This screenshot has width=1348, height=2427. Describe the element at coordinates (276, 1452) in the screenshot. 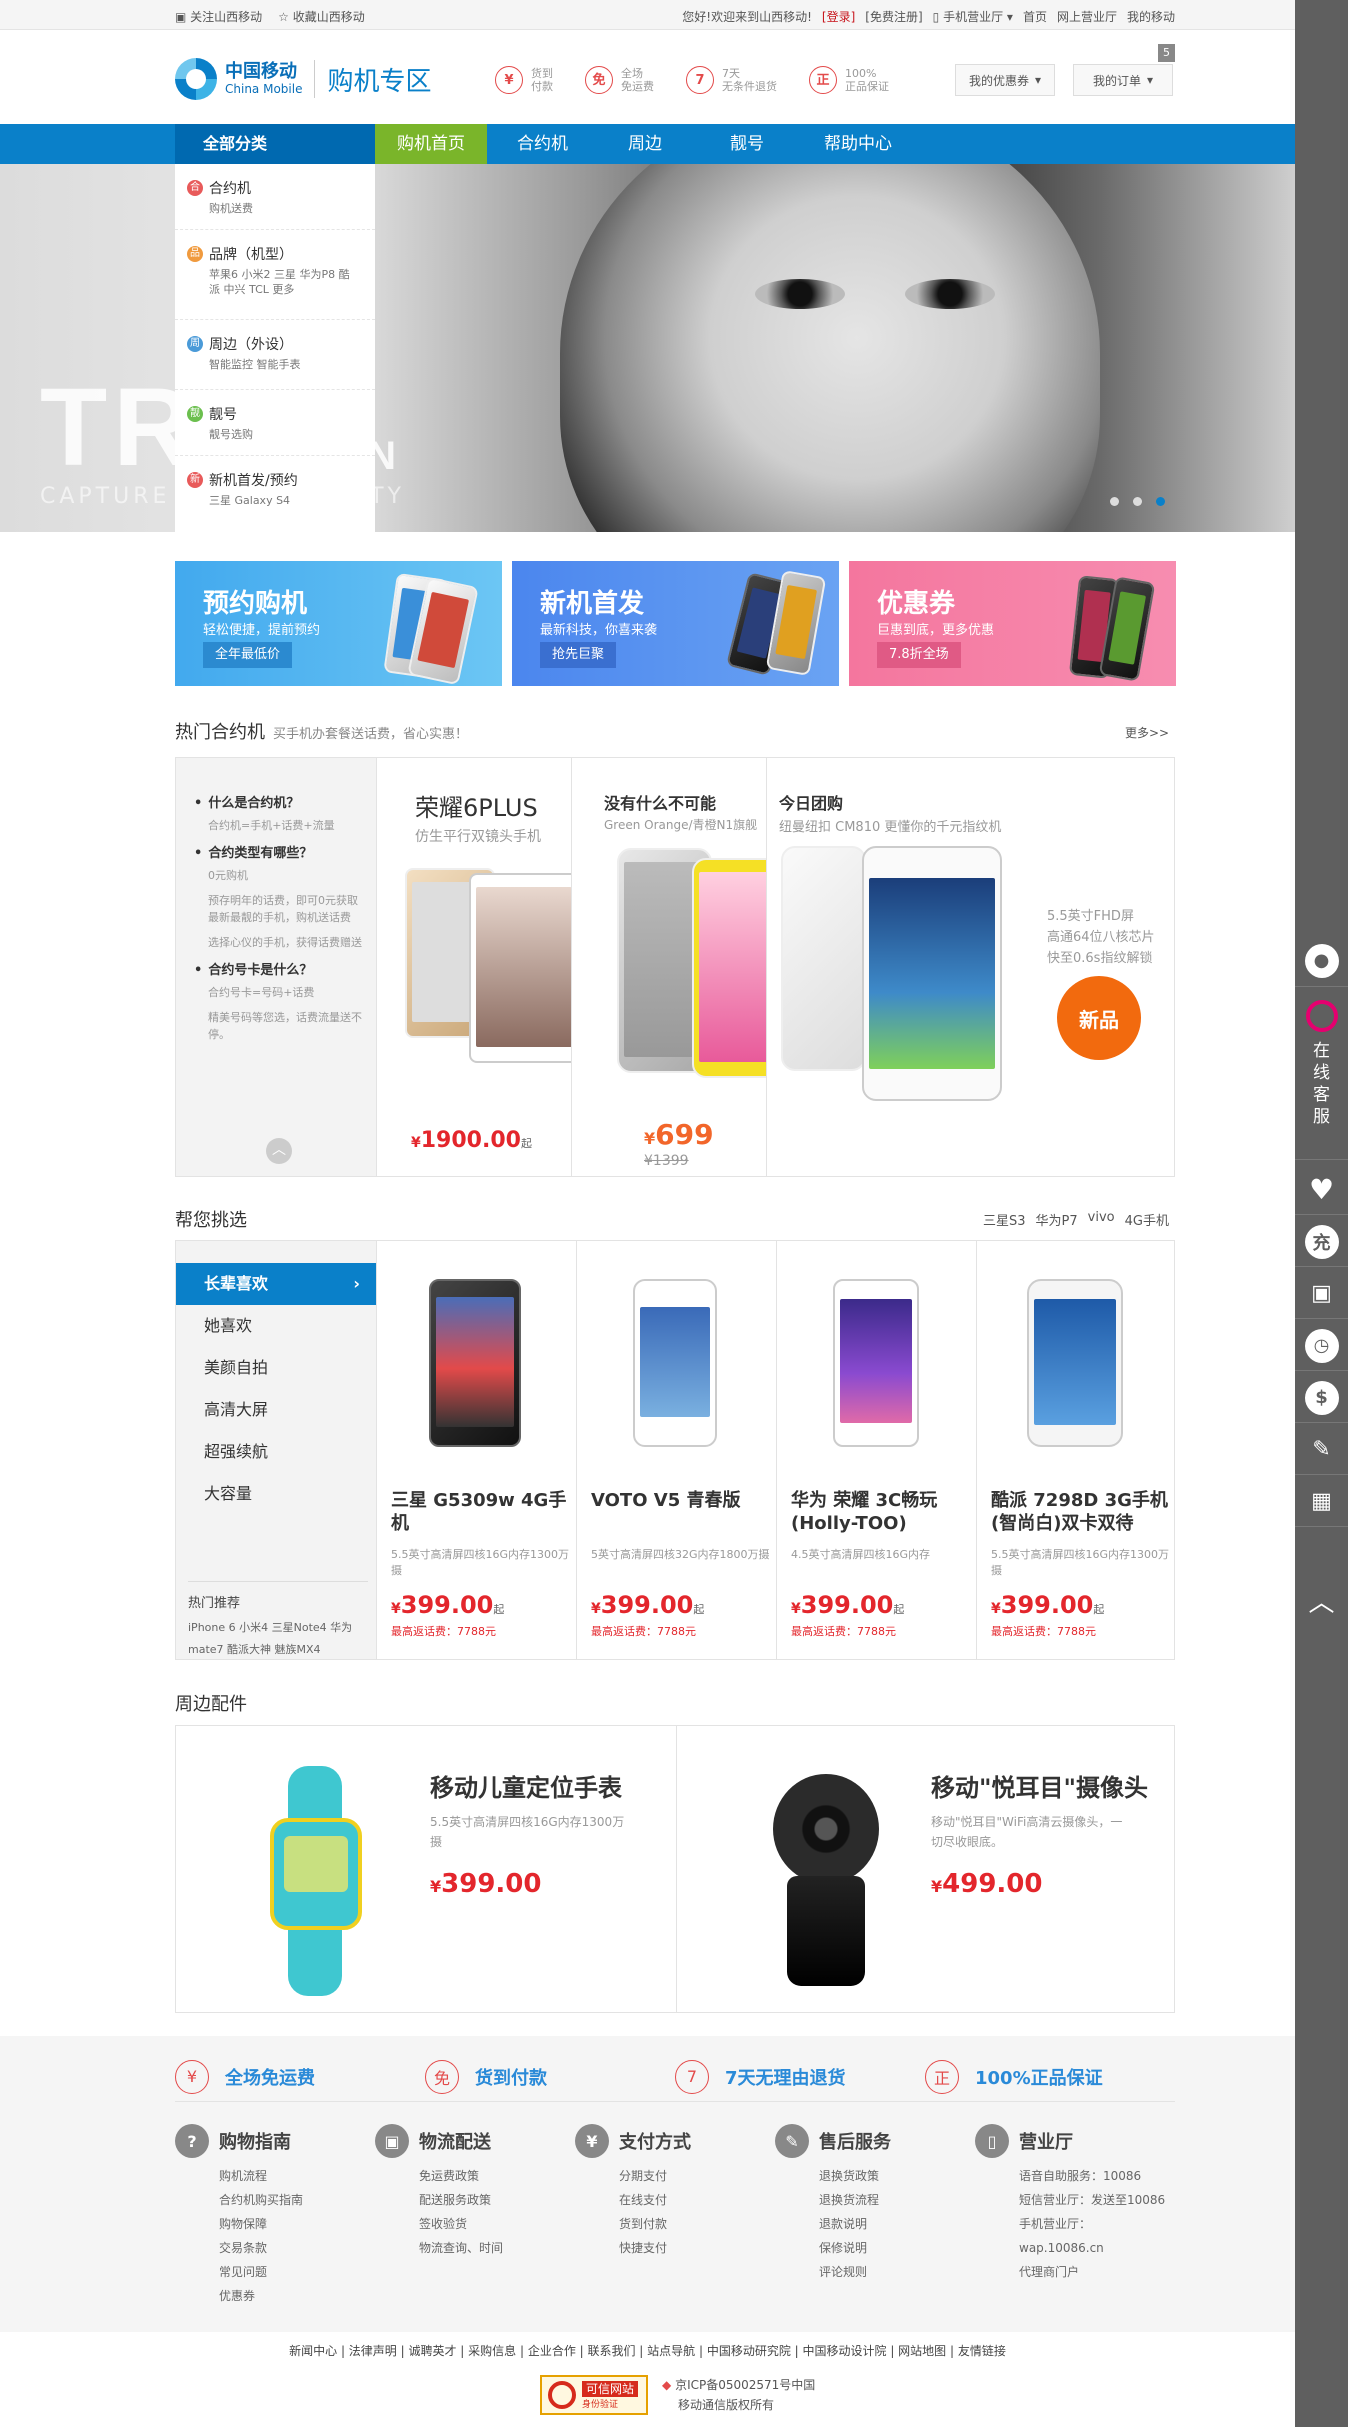

I see `pick-tab-battery: 超强续航` at that location.